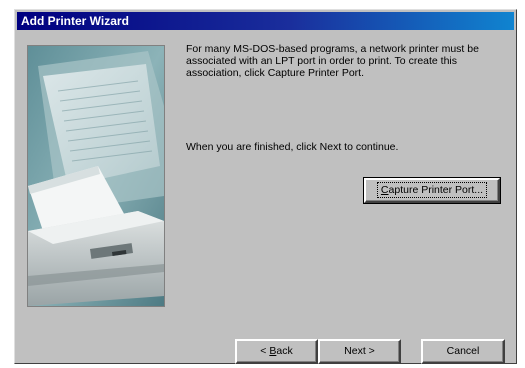 This screenshot has width=525, height=368. What do you see at coordinates (265, 21) in the screenshot?
I see `window-title: Add Printer Wizard` at bounding box center [265, 21].